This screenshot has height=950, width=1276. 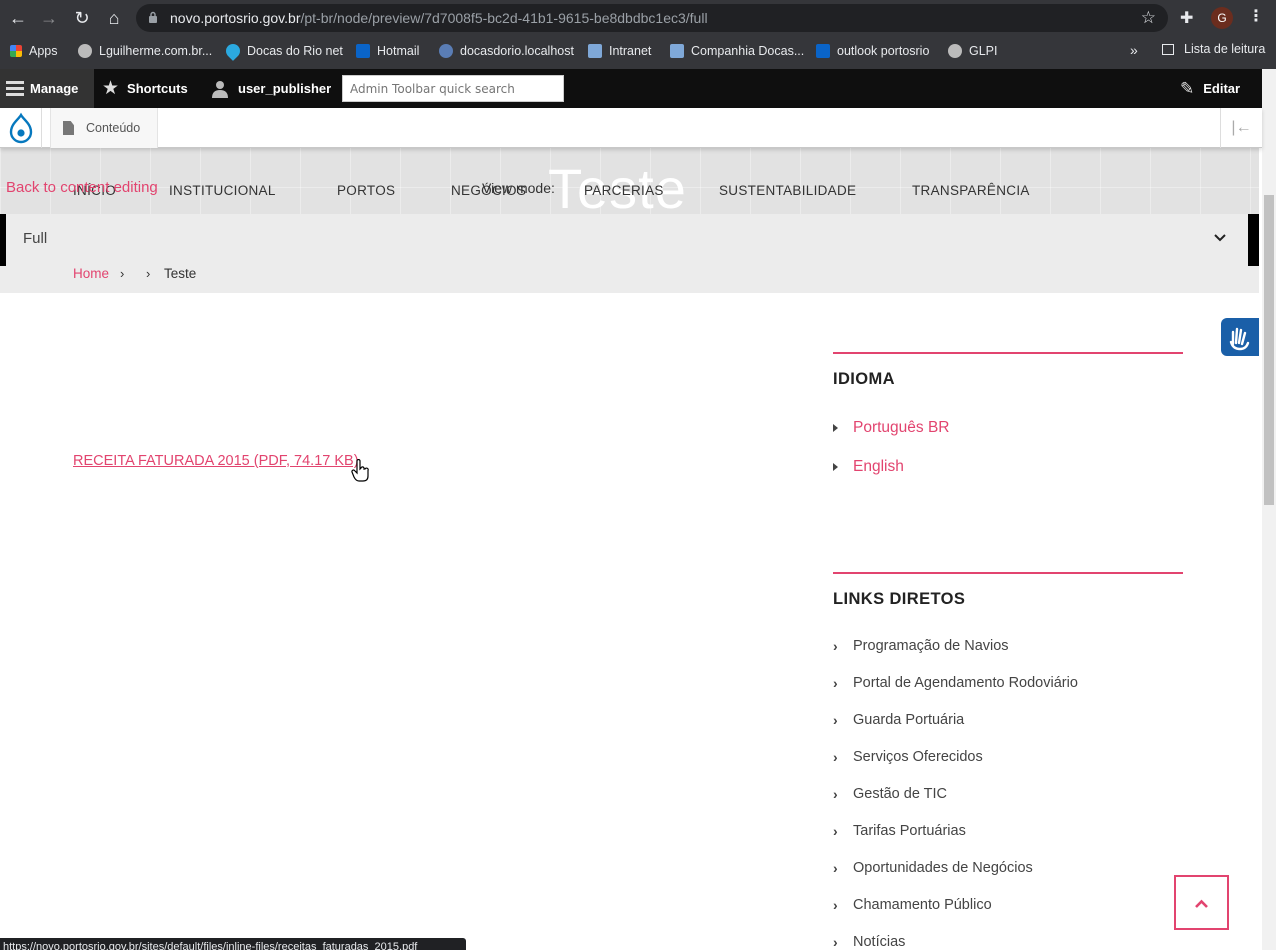 I want to click on bookmark-hotmail: Hotmail, so click(x=387, y=51).